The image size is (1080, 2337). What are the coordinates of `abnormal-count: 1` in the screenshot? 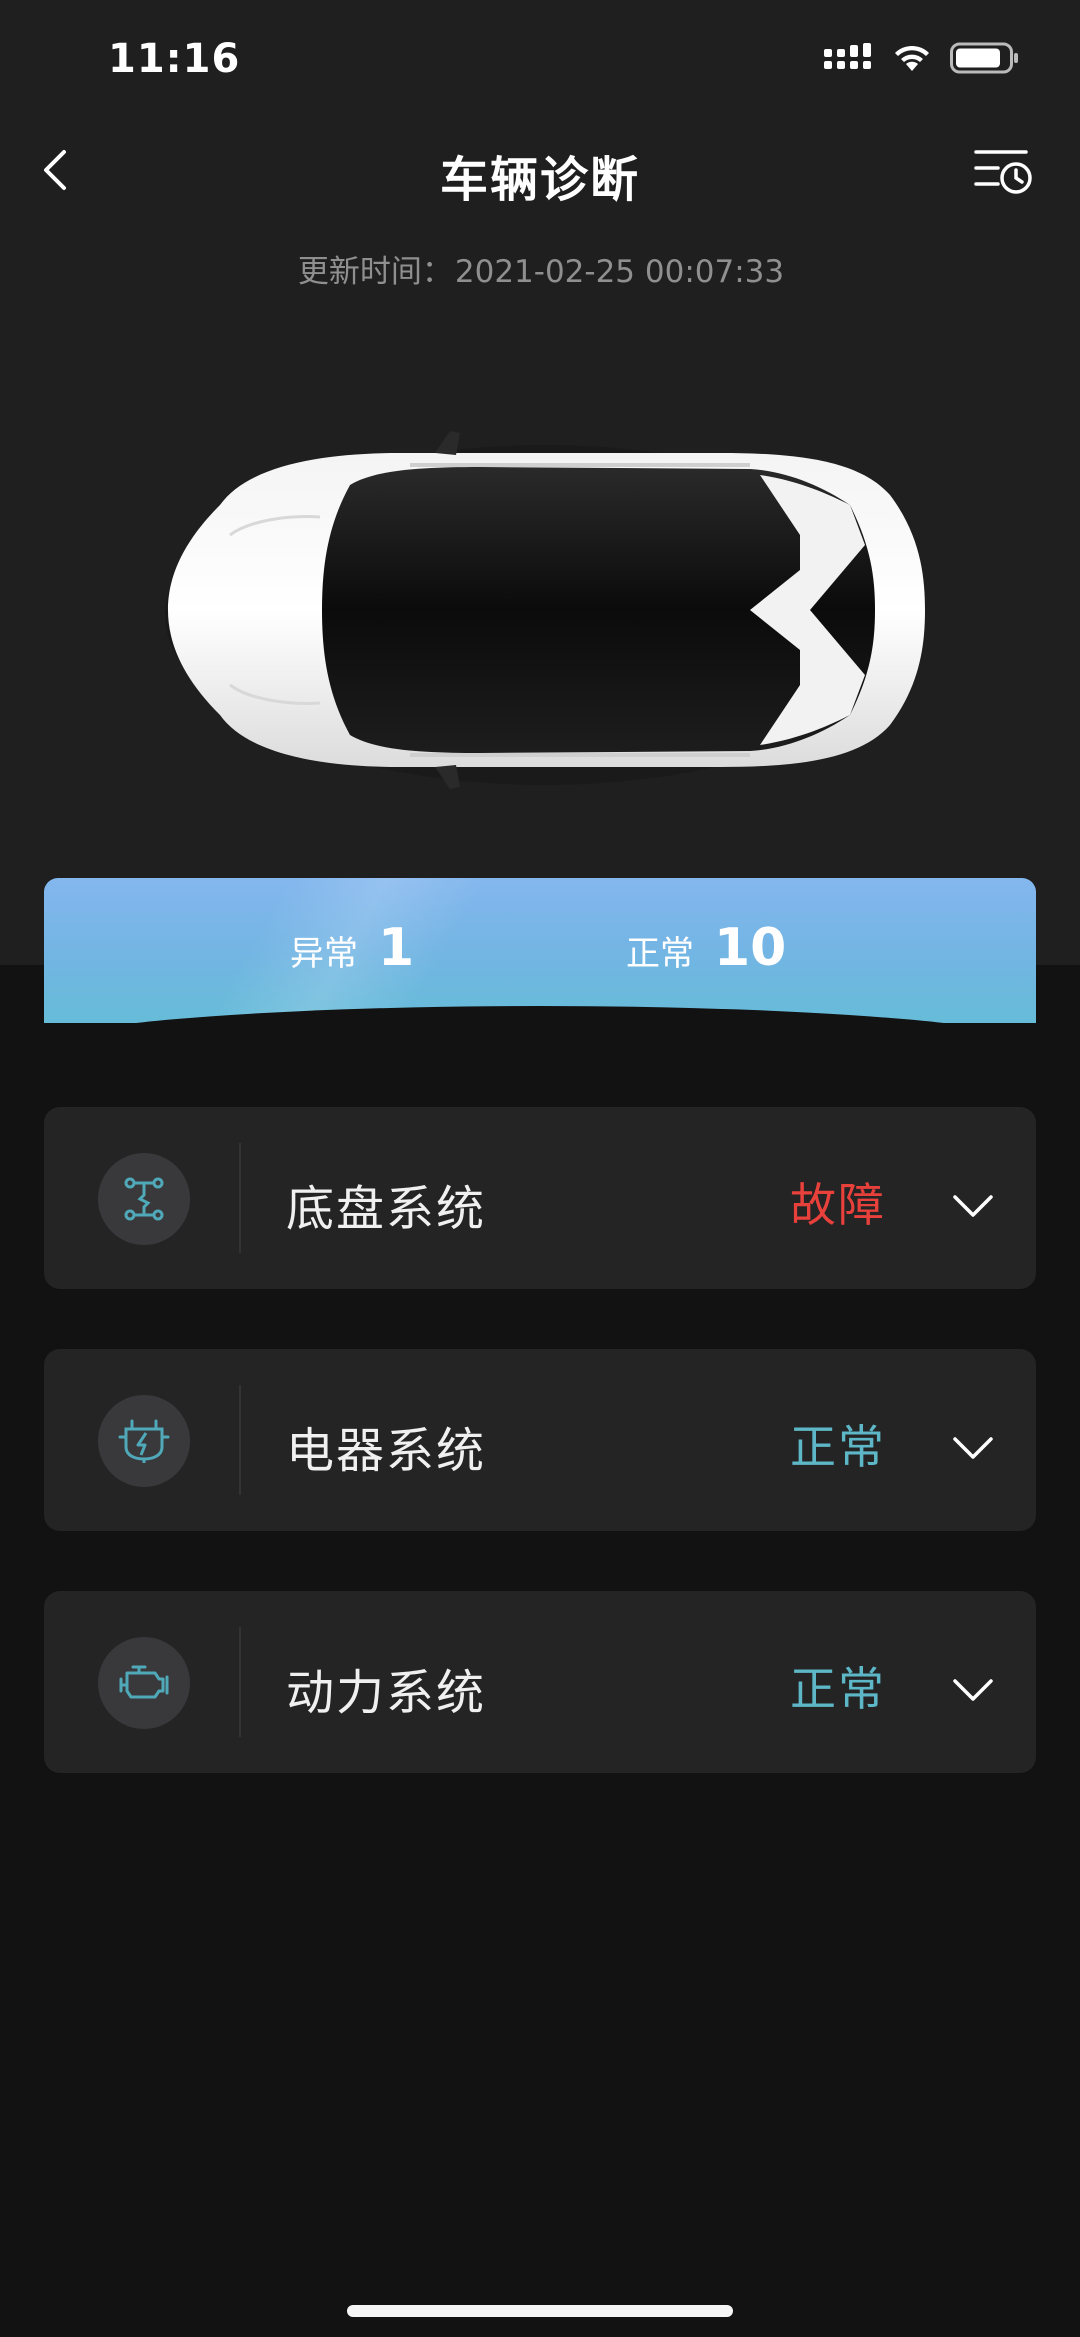 It's located at (396, 948).